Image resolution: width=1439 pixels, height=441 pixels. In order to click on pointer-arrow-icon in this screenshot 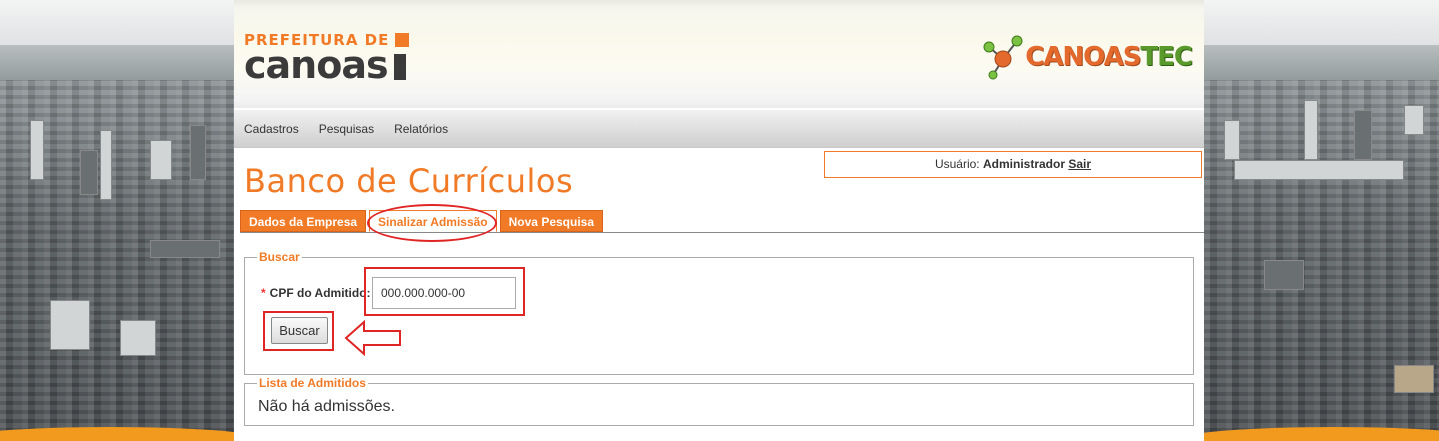, I will do `click(372, 338)`.